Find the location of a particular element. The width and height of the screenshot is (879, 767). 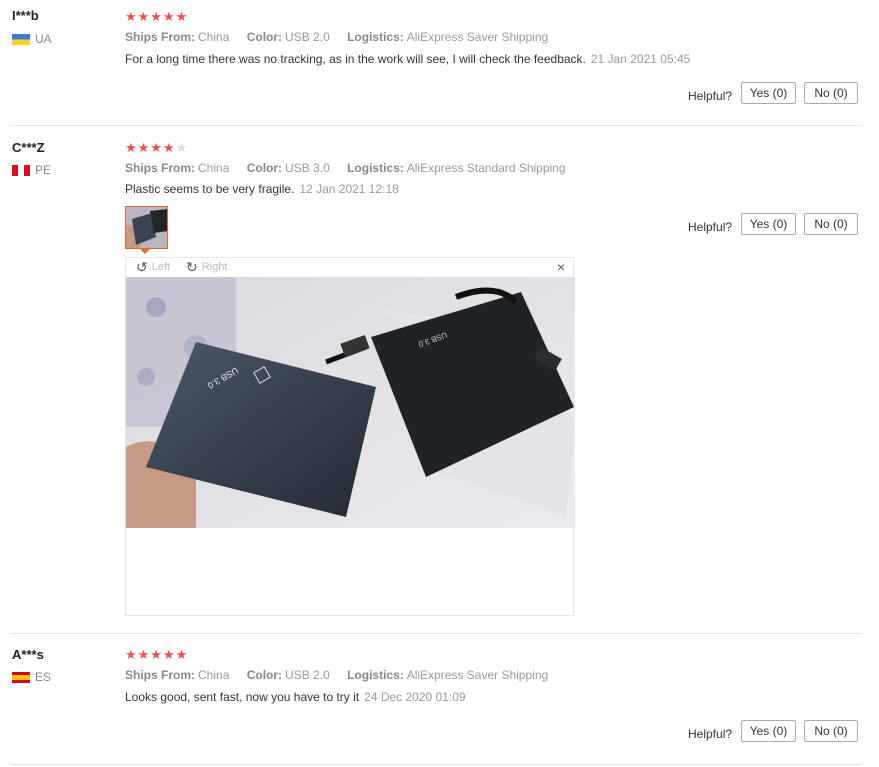

review-body: Plastic seems to be very fragile. is located at coordinates (210, 189).